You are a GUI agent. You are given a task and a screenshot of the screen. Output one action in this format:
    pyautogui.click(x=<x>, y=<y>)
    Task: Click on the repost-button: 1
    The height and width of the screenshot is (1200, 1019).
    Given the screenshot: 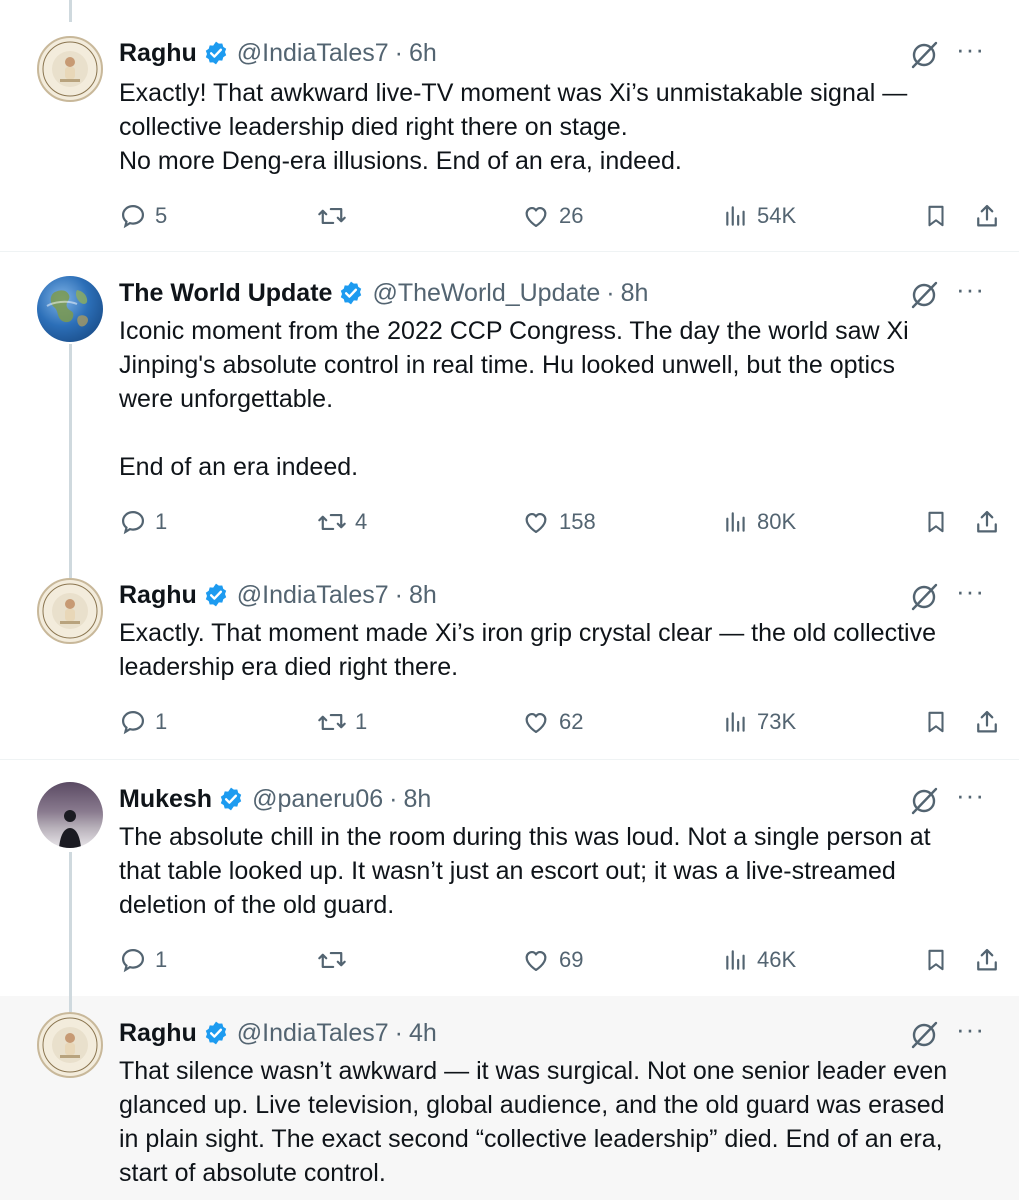 What is the action you would take?
    pyautogui.click(x=342, y=722)
    